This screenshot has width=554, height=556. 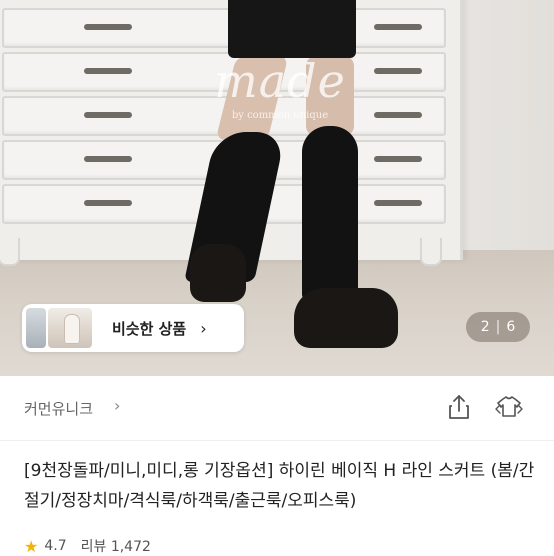 What do you see at coordinates (330, 214) in the screenshot?
I see `photo-sock-right` at bounding box center [330, 214].